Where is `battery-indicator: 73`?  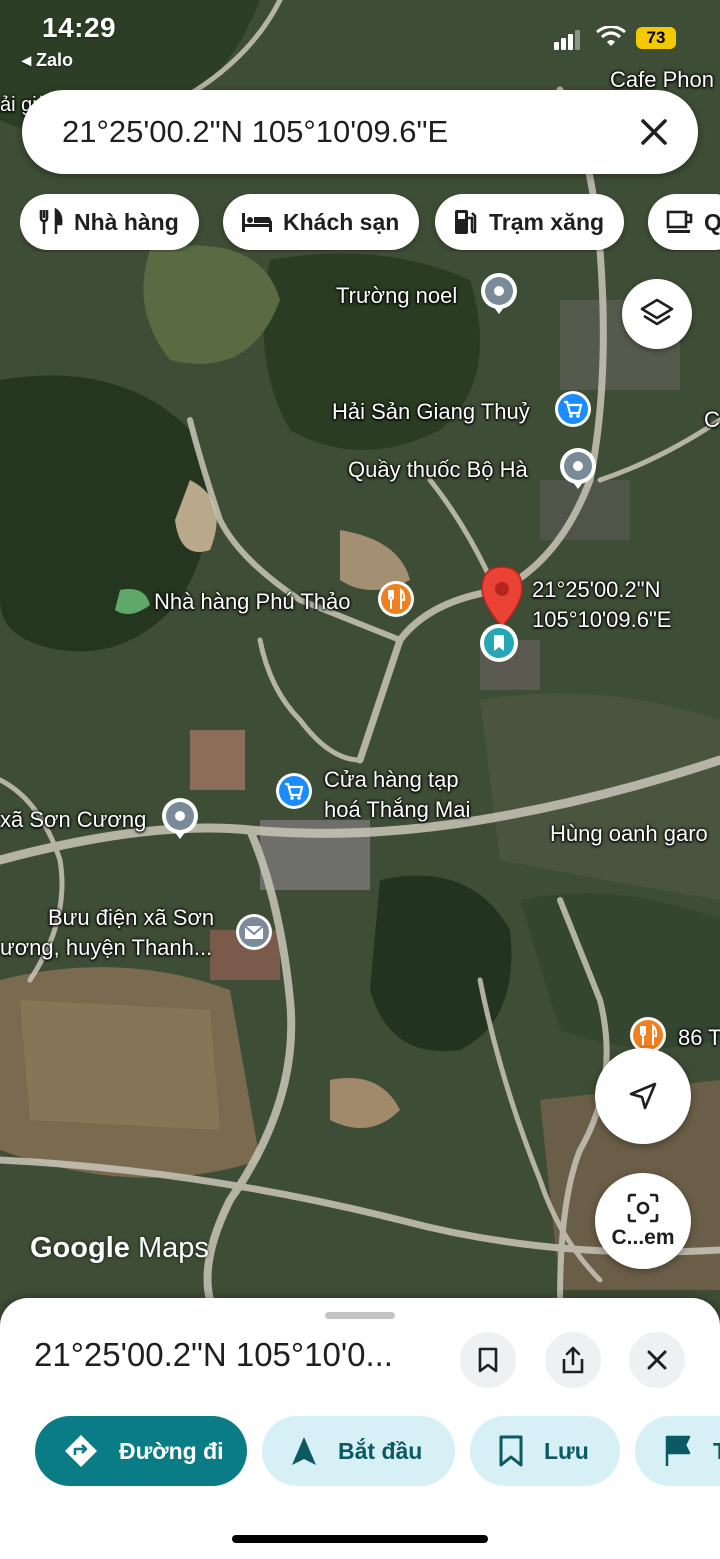 battery-indicator: 73 is located at coordinates (656, 38).